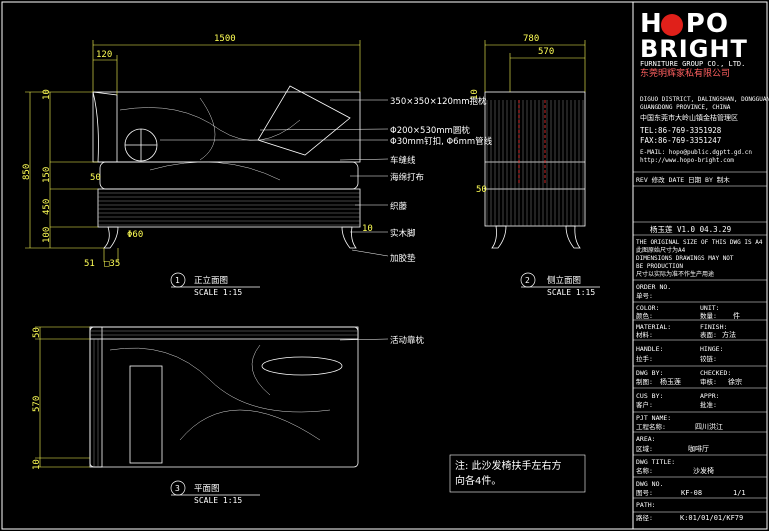 The height and width of the screenshot is (531, 769). I want to click on checked-label: CHECKED:, so click(716, 373).